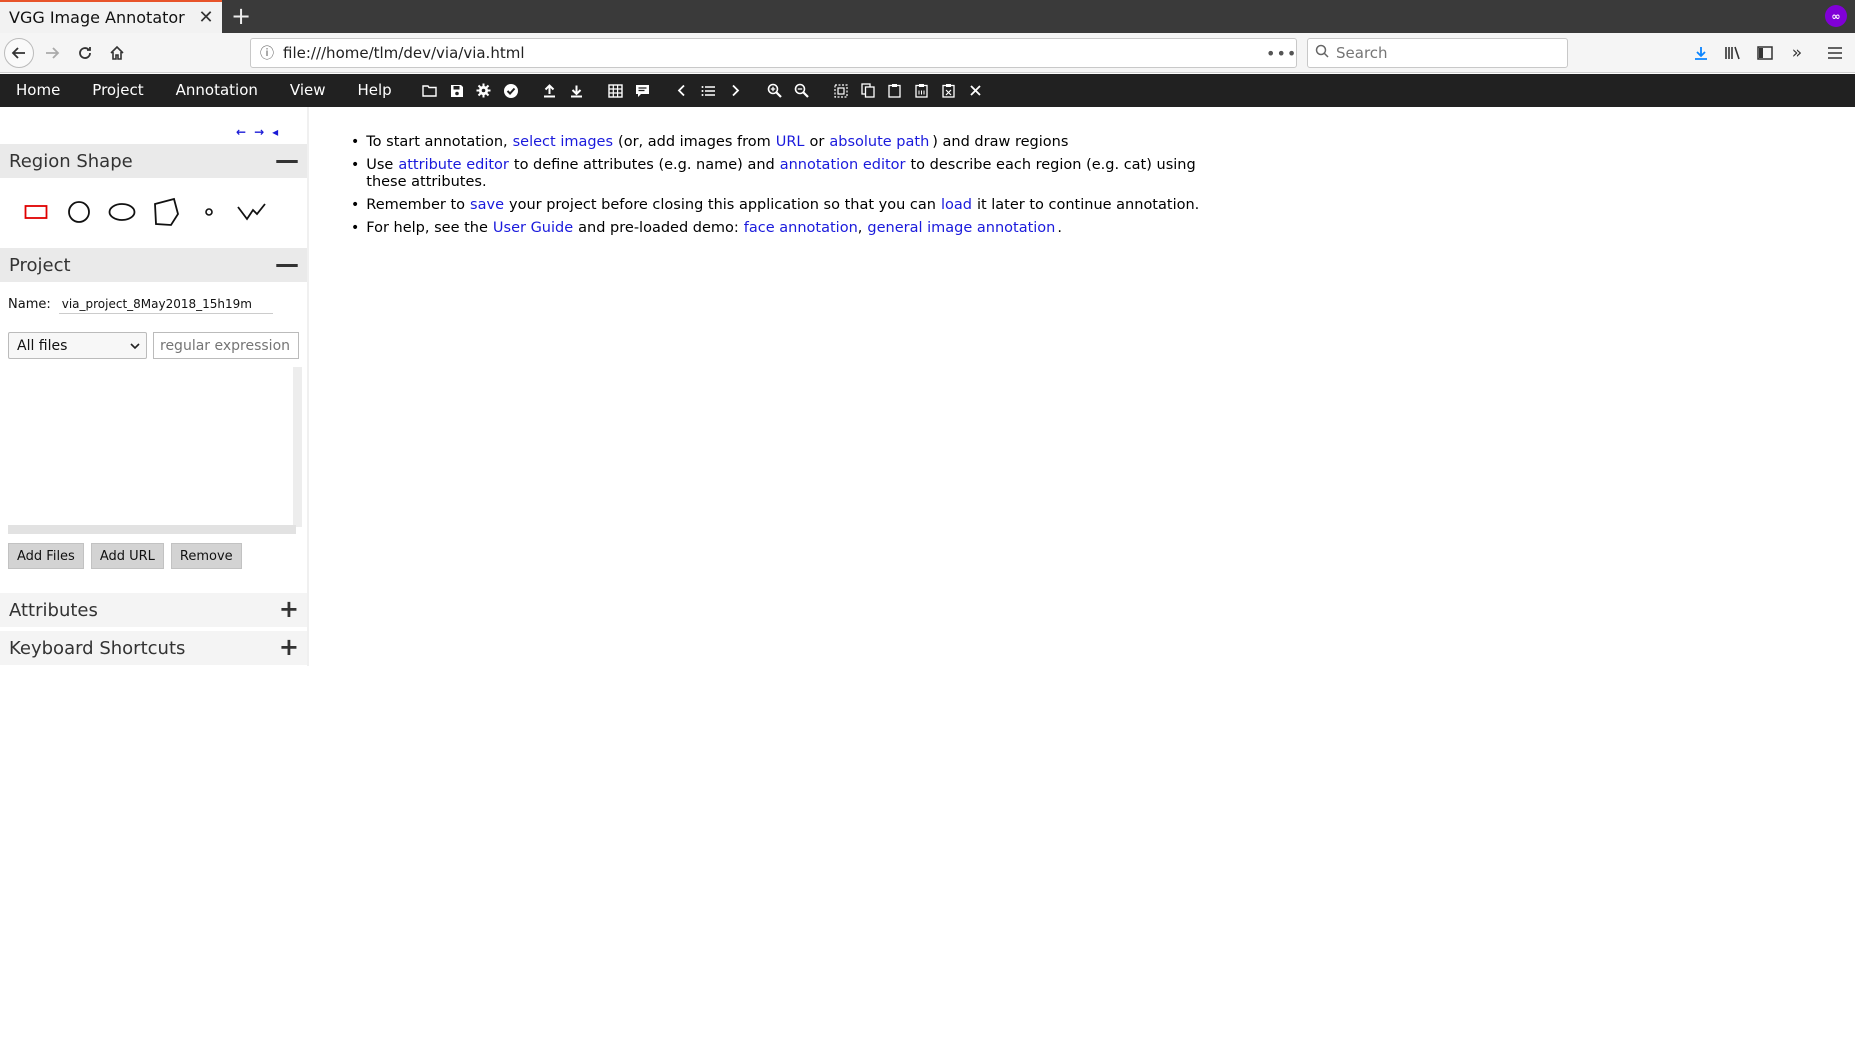  I want to click on select-images-link: select images, so click(563, 142).